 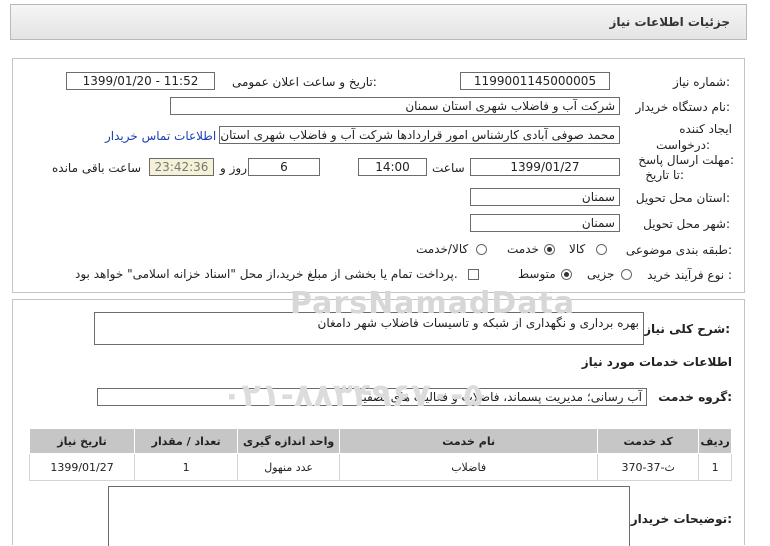 I want to click on service-group-label: گروه خدمت:, so click(x=695, y=397).